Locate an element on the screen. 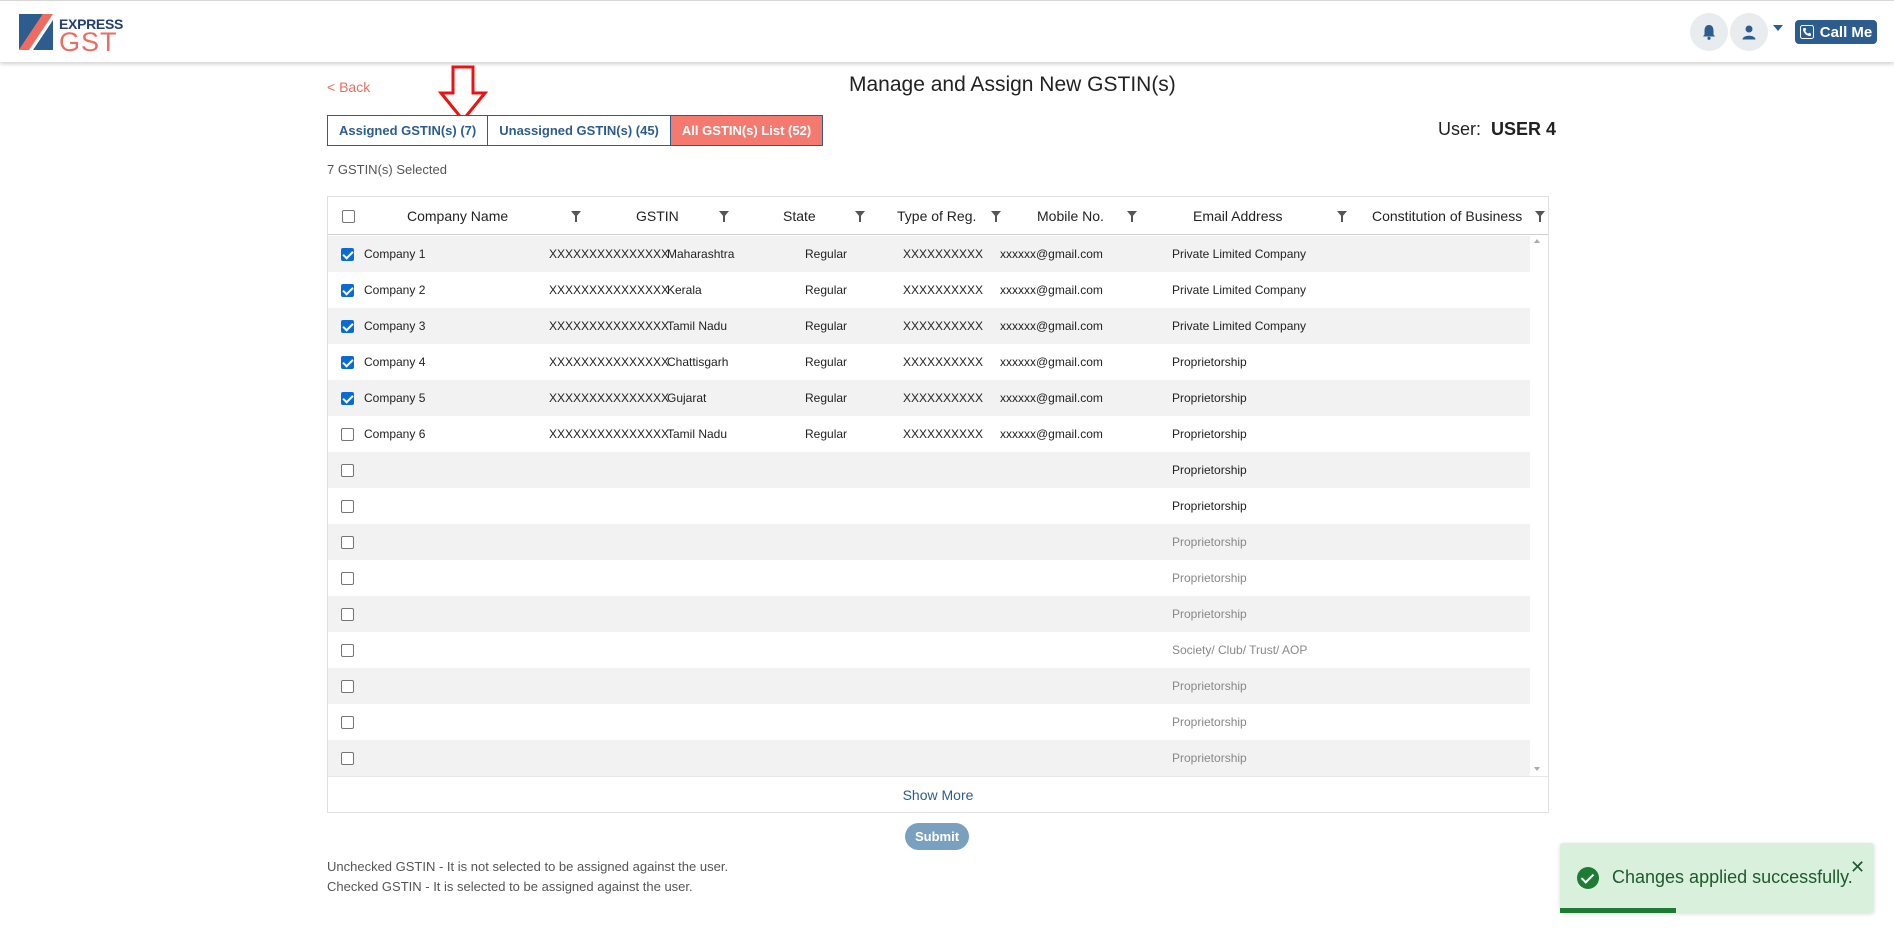  select-all-checkbox is located at coordinates (348, 216).